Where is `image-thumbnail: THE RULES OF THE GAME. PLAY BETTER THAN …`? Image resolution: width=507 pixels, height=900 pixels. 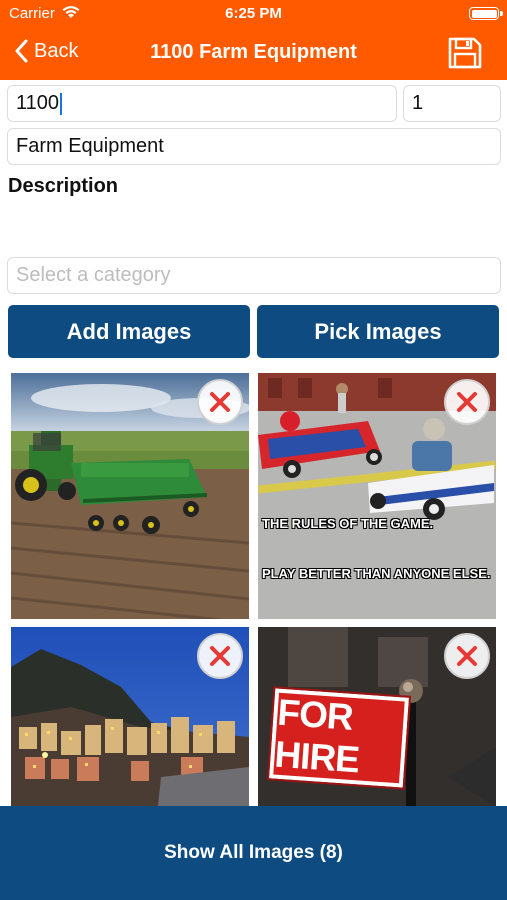
image-thumbnail: THE RULES OF THE GAME. PLAY BETTER THAN … is located at coordinates (377, 496).